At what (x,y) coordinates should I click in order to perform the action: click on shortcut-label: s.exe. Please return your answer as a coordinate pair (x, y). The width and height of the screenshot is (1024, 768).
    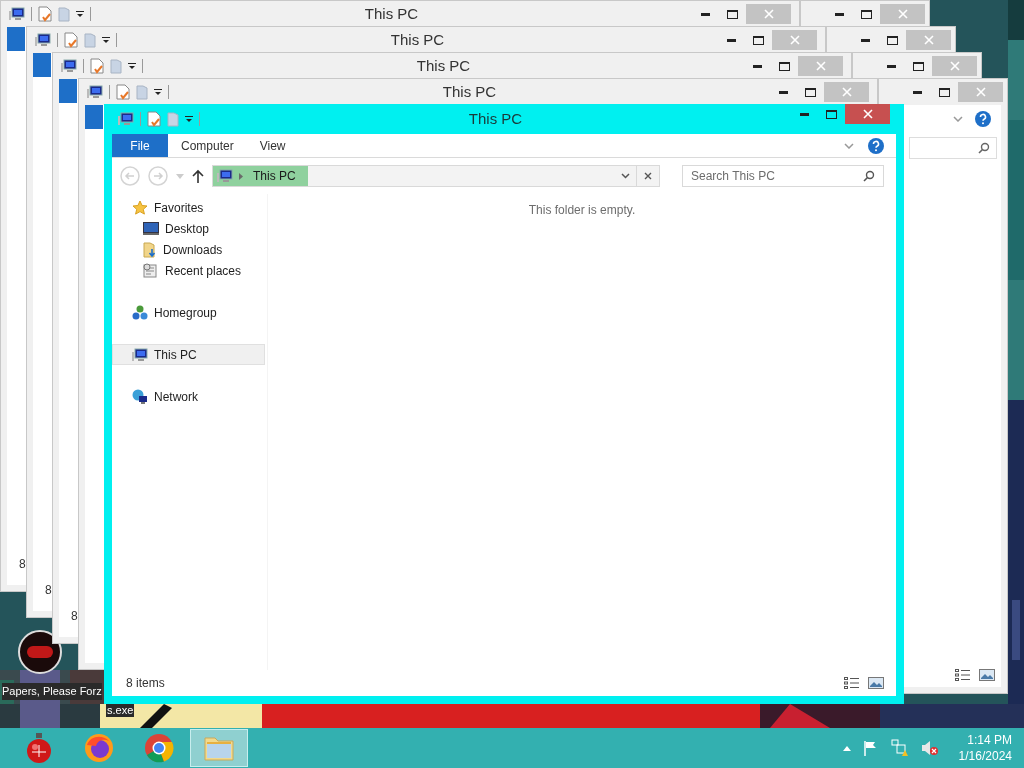
    Looking at the image, I should click on (120, 710).